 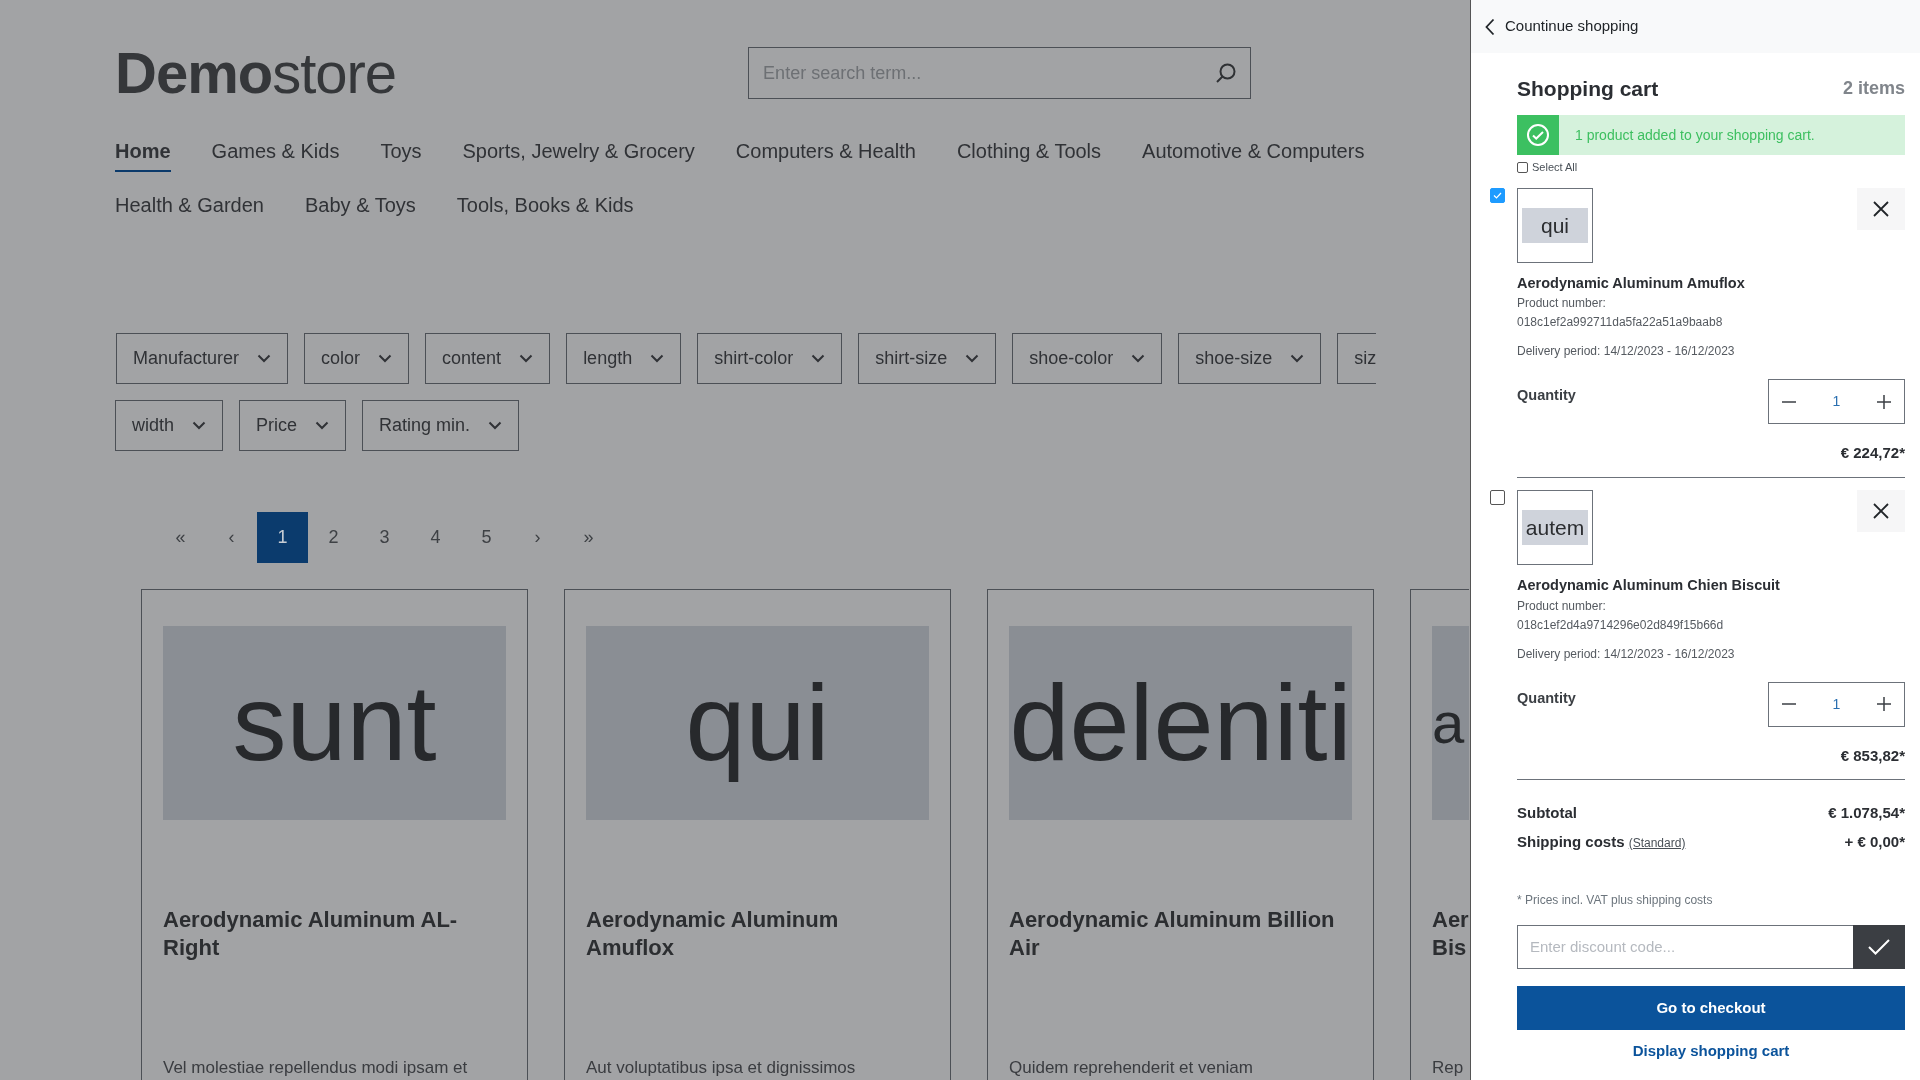 I want to click on filter-dropdown: shoe-size, so click(x=1250, y=358).